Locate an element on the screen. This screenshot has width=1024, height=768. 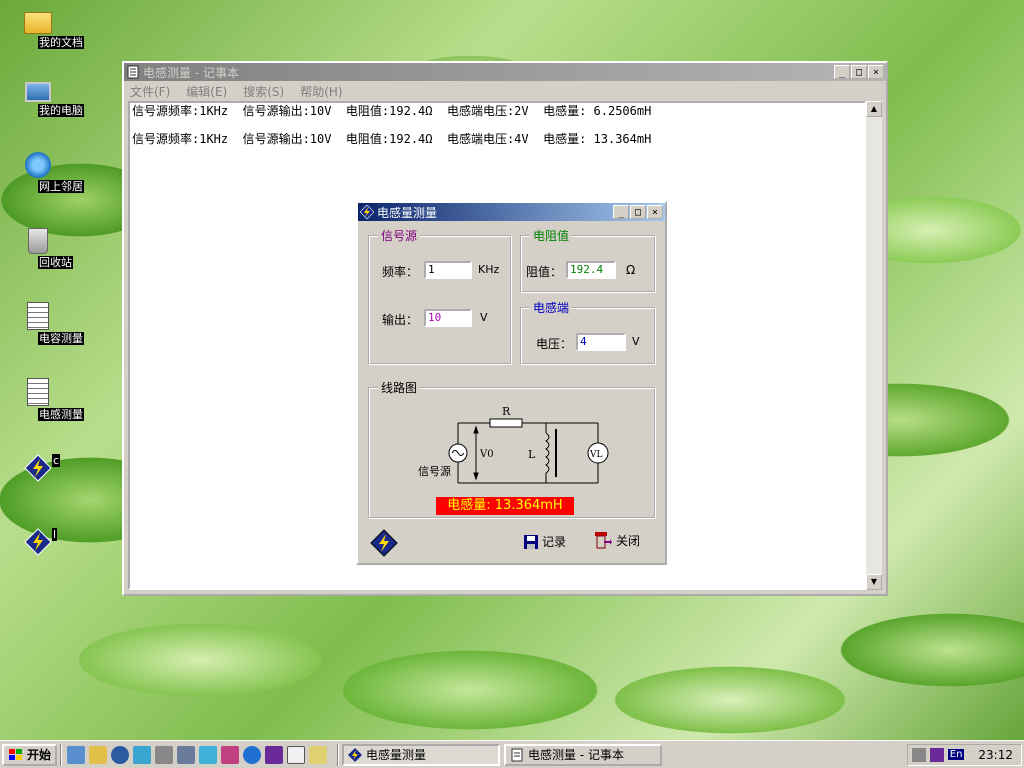
signal-source-group: 信号源 is located at coordinates (440, 296).